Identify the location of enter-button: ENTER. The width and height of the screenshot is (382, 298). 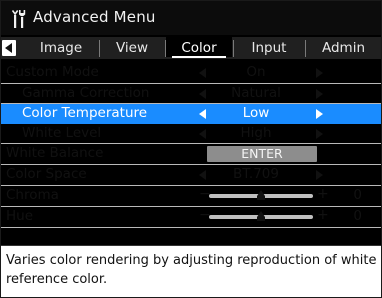
(262, 154).